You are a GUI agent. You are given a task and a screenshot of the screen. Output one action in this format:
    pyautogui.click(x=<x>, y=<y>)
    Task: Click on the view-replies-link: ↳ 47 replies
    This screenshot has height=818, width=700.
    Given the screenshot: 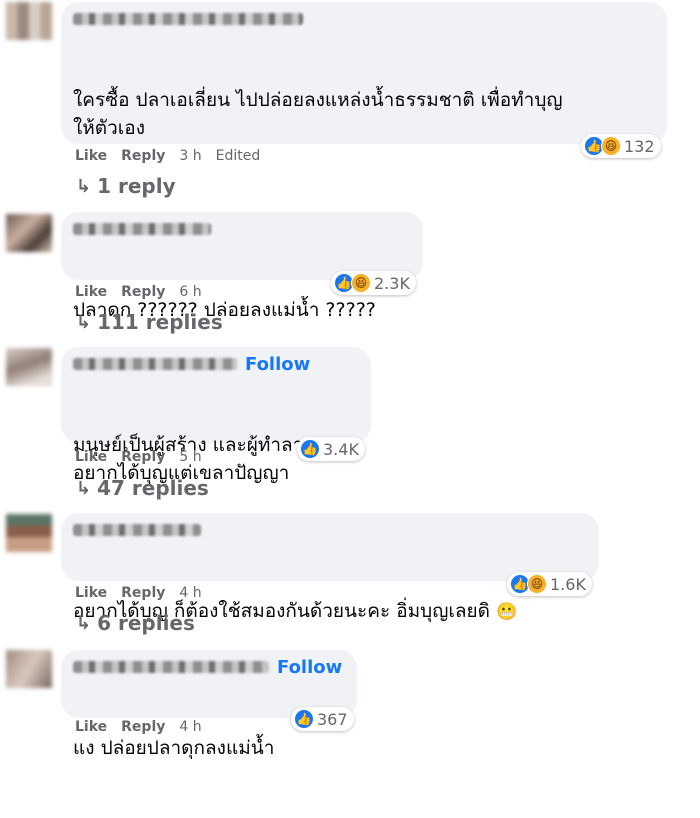 What is the action you would take?
    pyautogui.click(x=142, y=488)
    